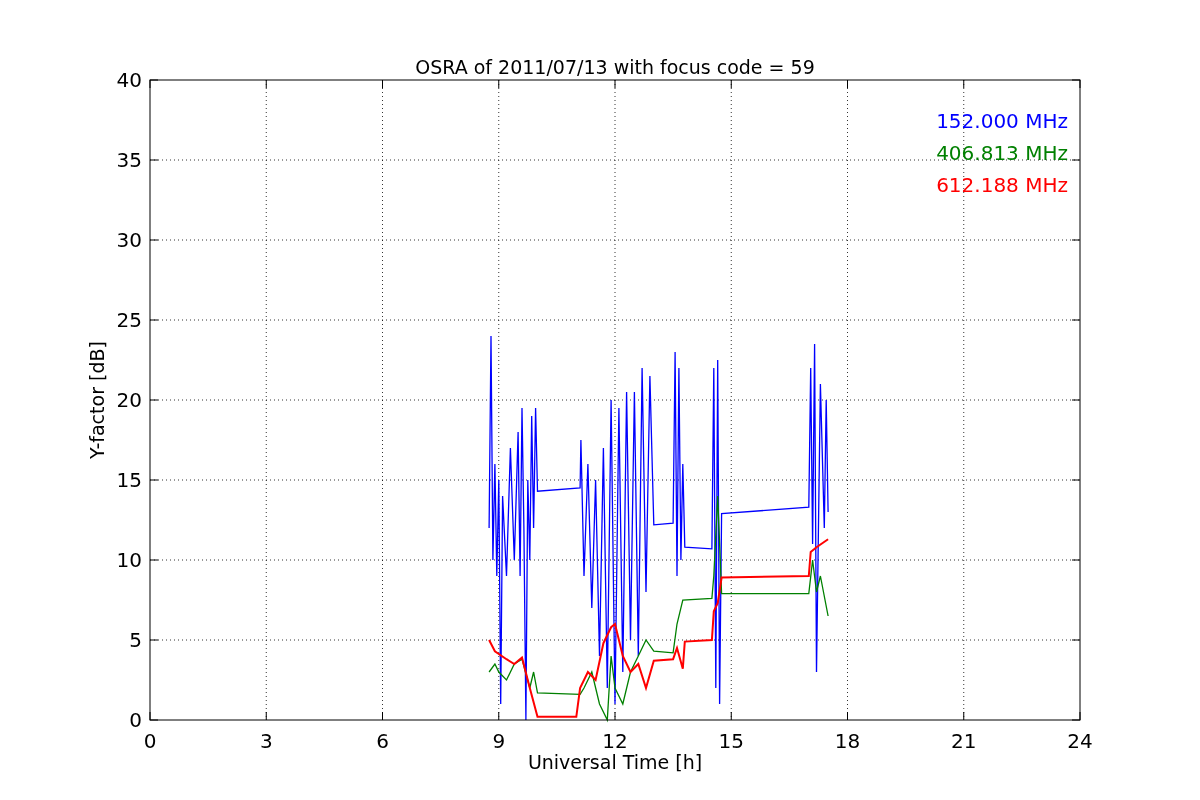 Image resolution: width=1200 pixels, height=800 pixels. Describe the element at coordinates (1080, 741) in the screenshot. I see `x-tick-label: 24` at that location.